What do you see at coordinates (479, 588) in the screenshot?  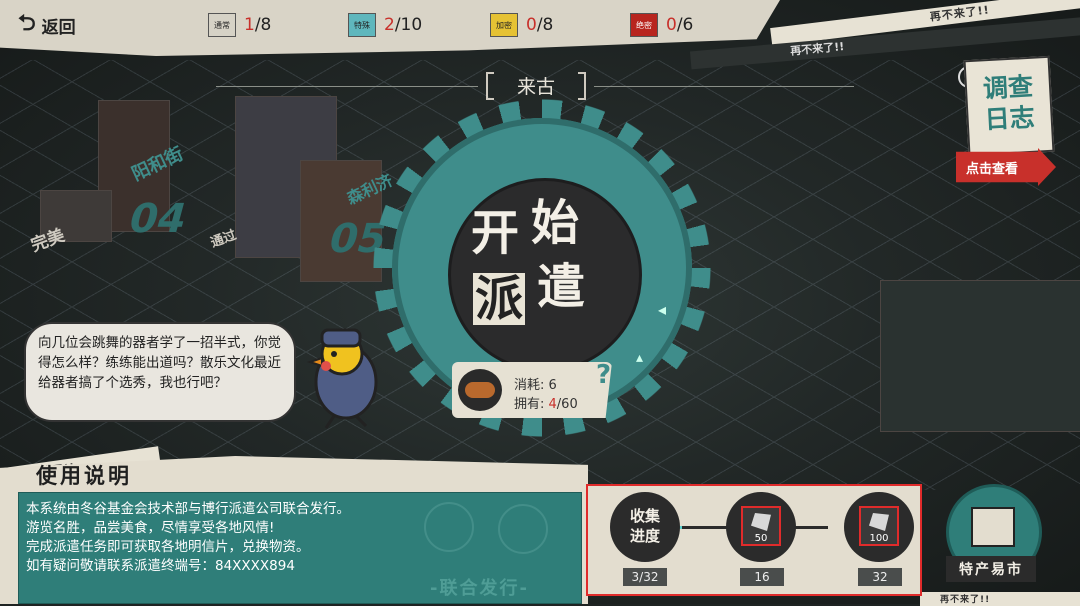 I see `joint-issue-label: -联合发行-` at bounding box center [479, 588].